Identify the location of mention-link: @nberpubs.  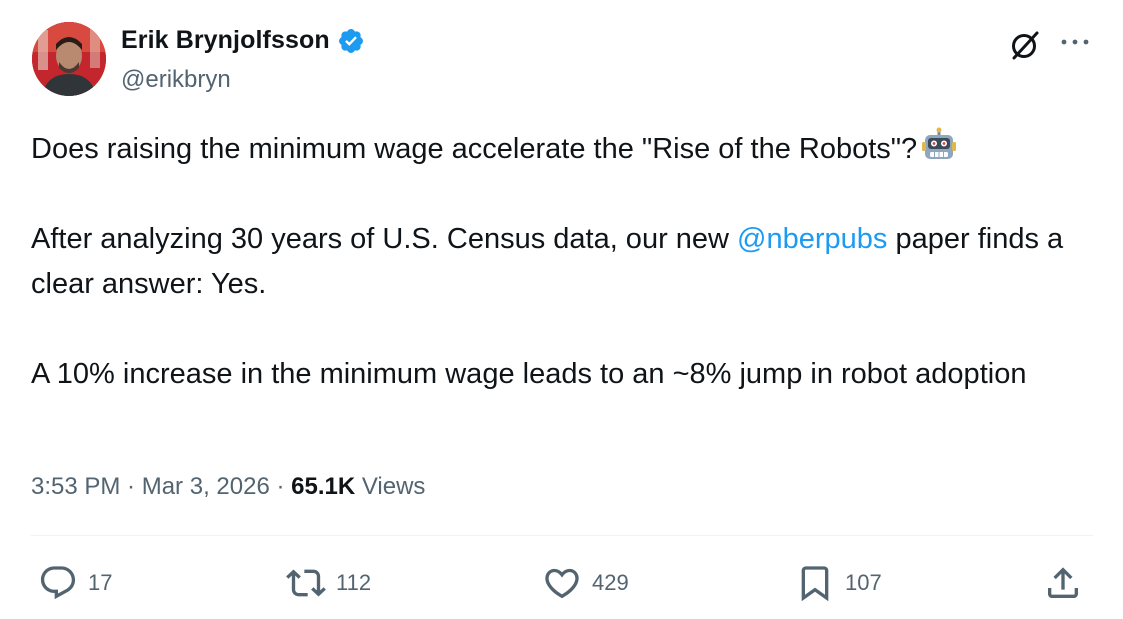
(812, 239).